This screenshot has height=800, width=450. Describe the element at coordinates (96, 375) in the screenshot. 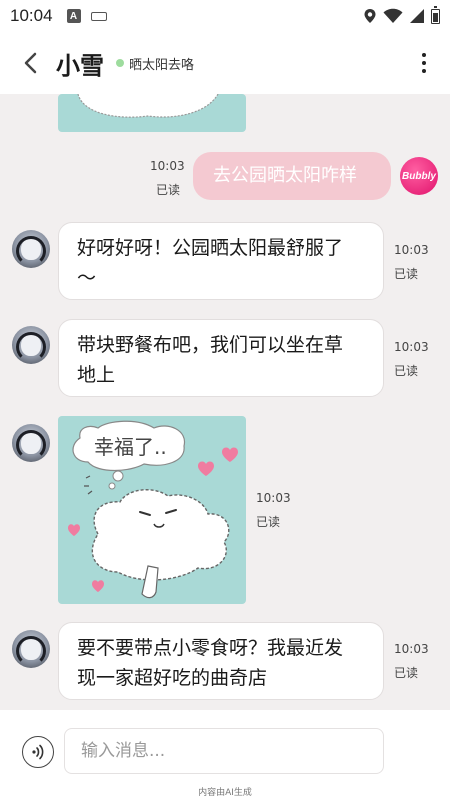

I see `message-text-line: 地上` at that location.